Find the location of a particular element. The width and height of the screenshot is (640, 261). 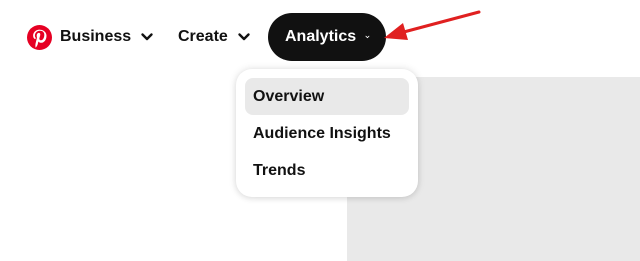

create-menu-button: Create is located at coordinates (214, 37).